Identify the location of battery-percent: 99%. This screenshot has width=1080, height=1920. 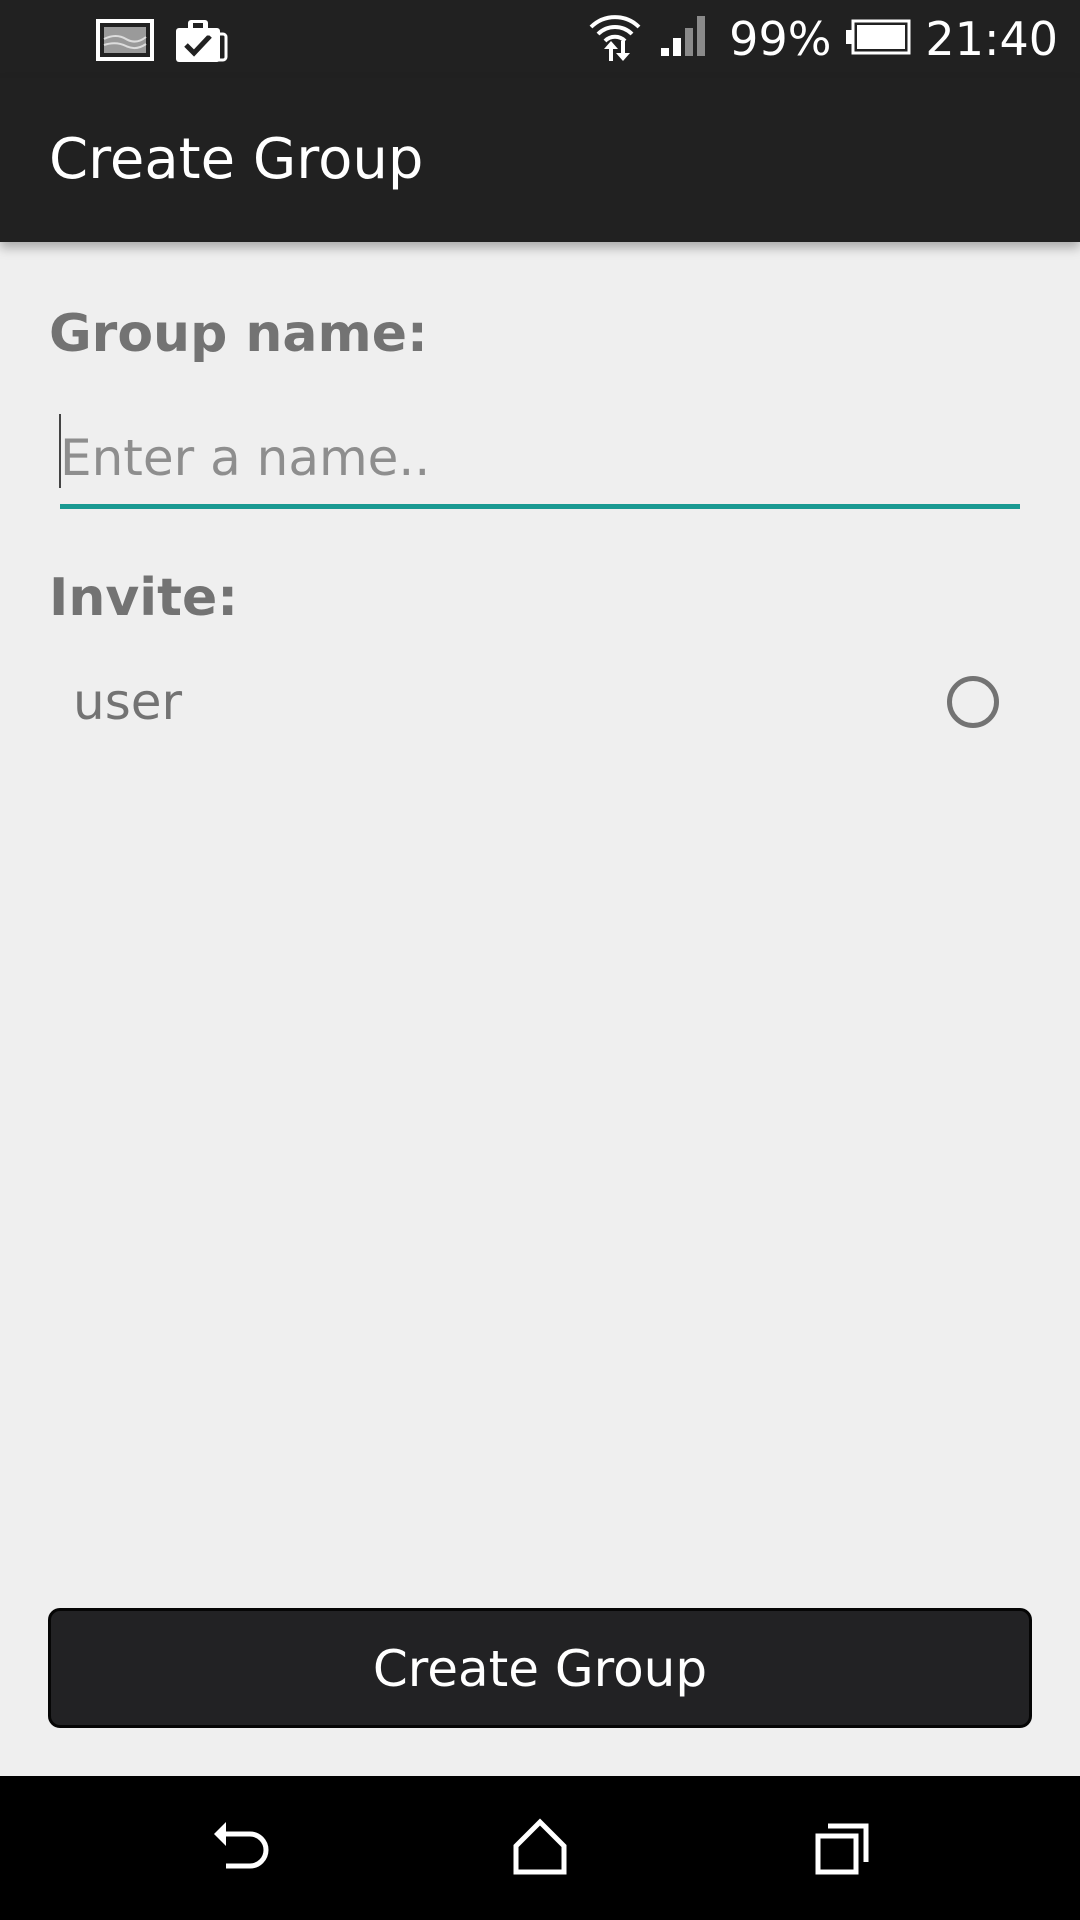
(780, 39).